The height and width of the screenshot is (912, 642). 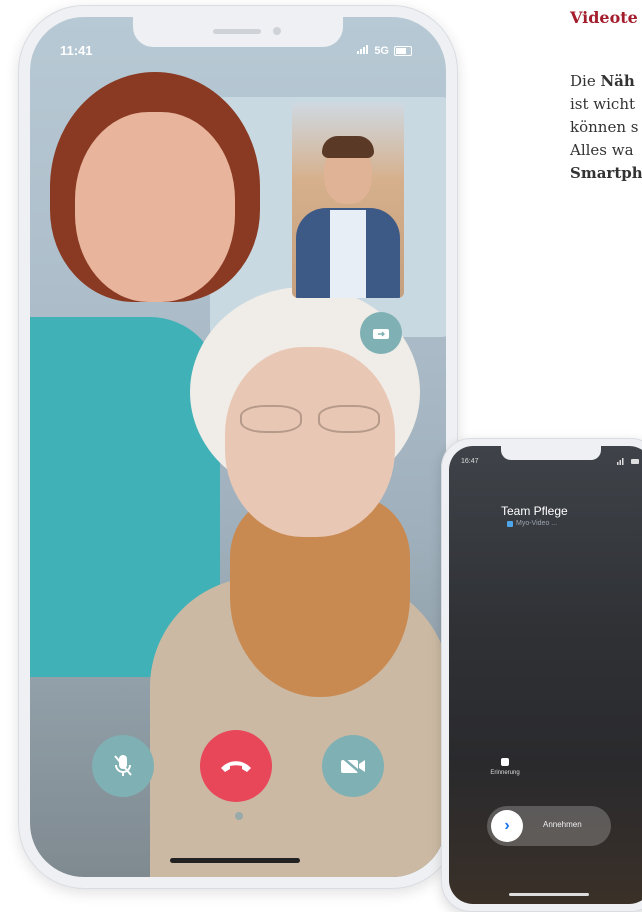 I want to click on para-line3: können s, so click(x=604, y=127).